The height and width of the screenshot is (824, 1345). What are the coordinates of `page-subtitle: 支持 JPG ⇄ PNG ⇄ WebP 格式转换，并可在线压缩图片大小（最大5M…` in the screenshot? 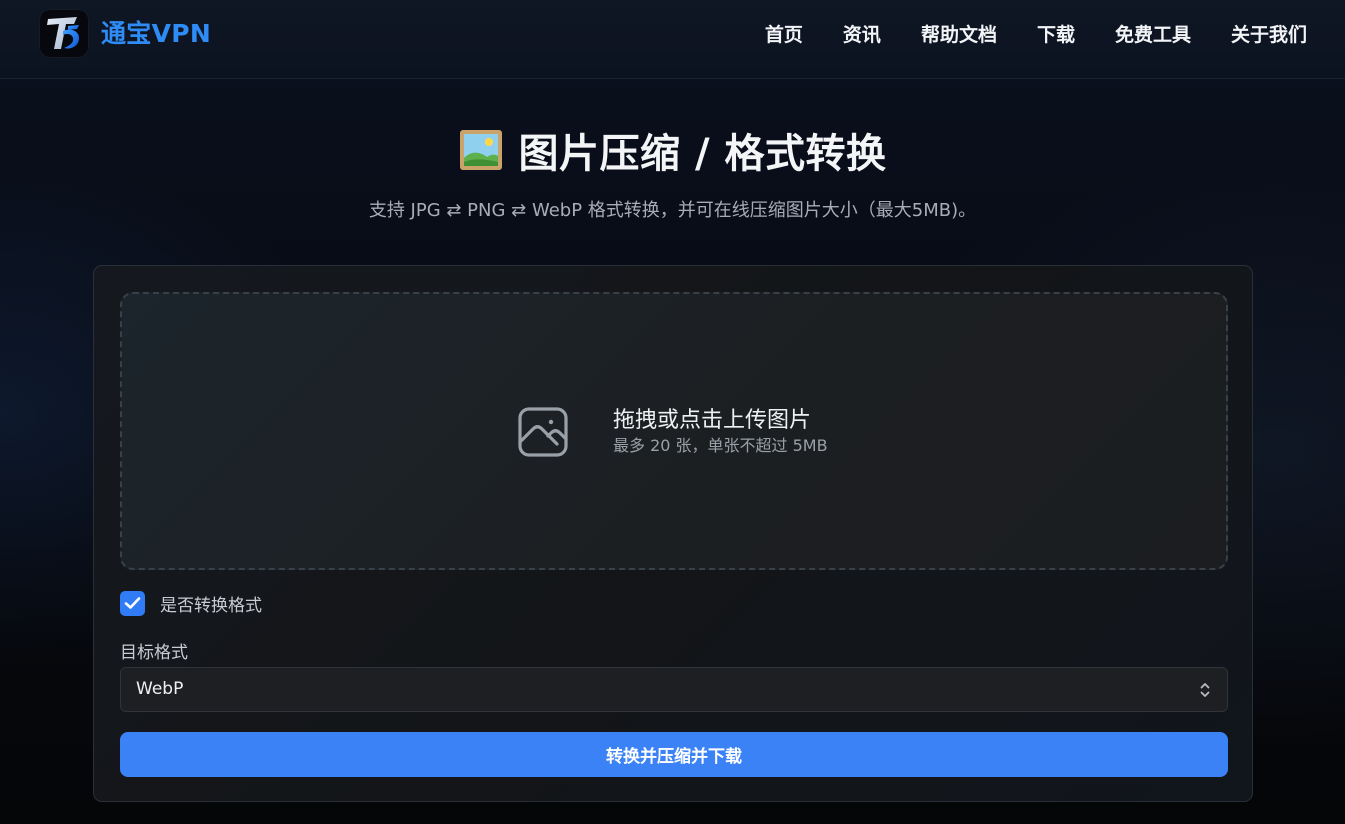 It's located at (672, 210).